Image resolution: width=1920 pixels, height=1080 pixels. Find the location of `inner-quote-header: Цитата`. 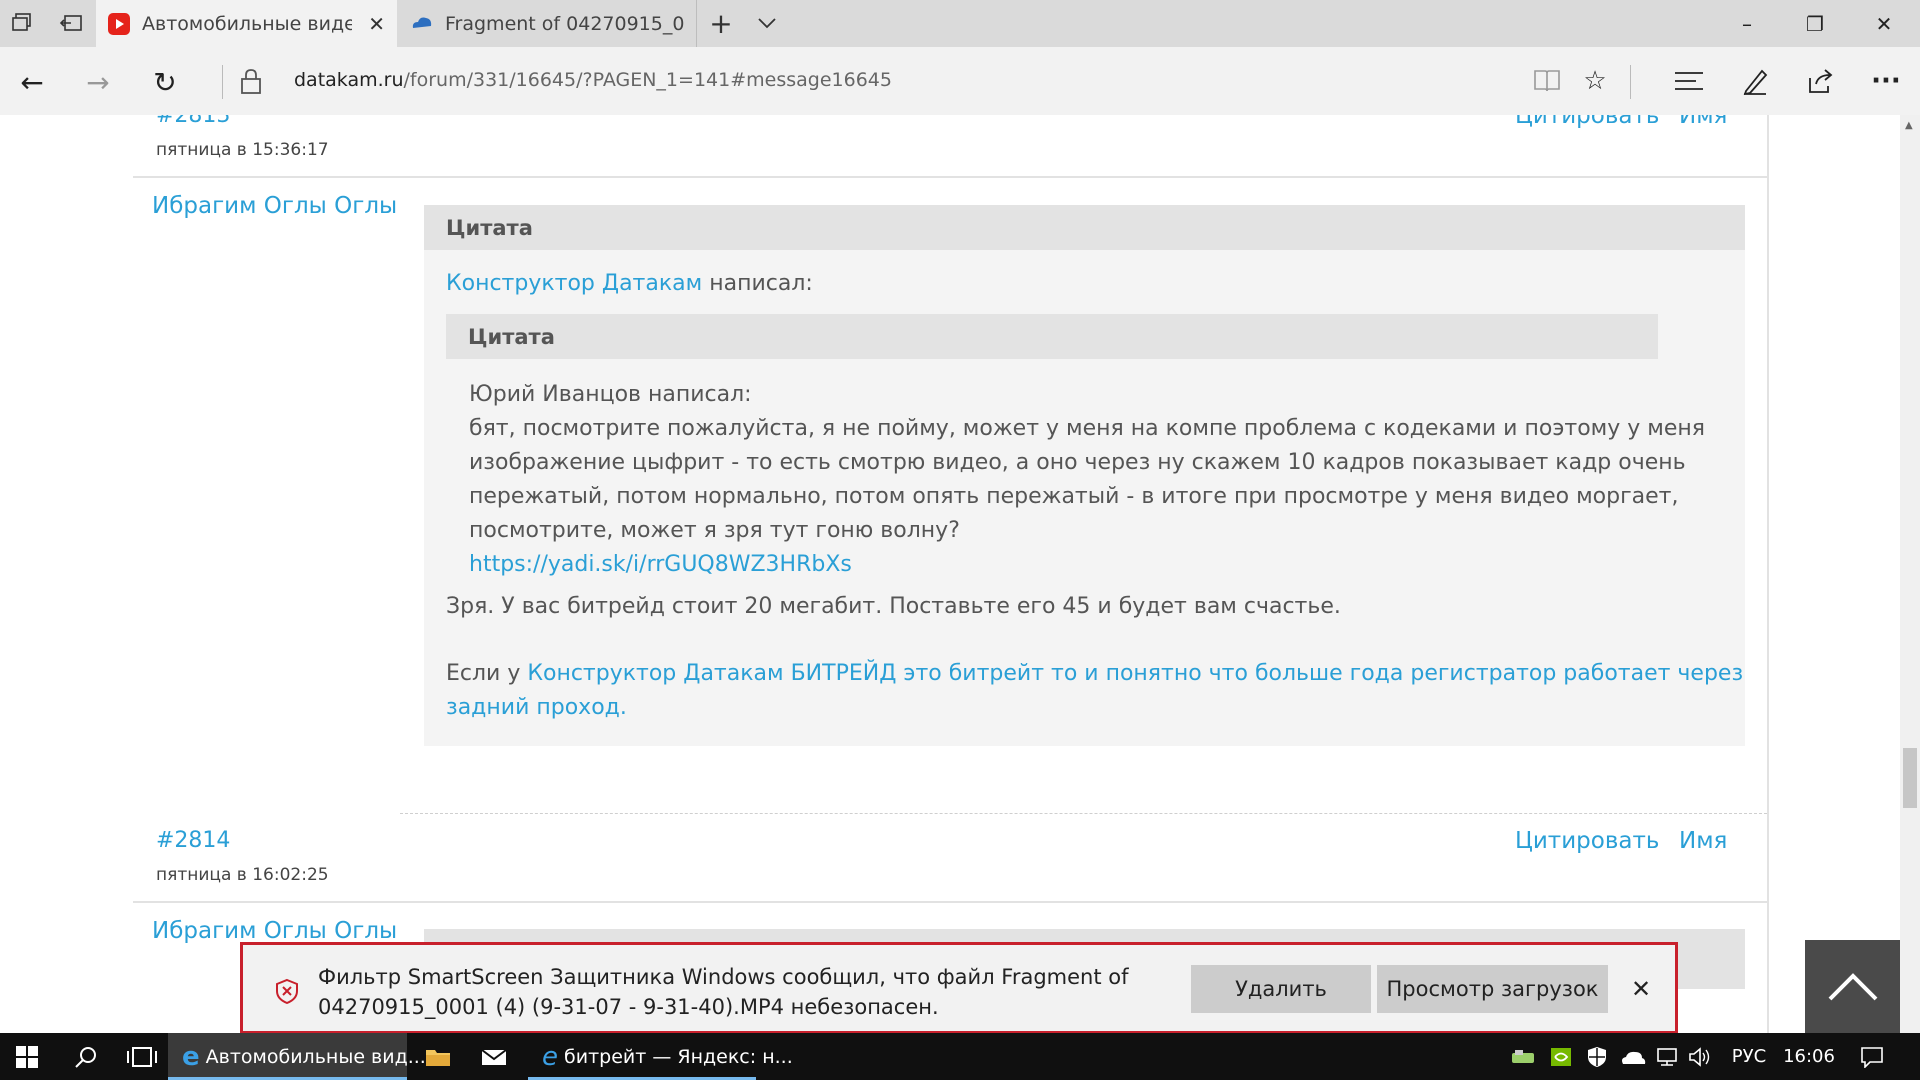

inner-quote-header: Цитата is located at coordinates (1052, 336).